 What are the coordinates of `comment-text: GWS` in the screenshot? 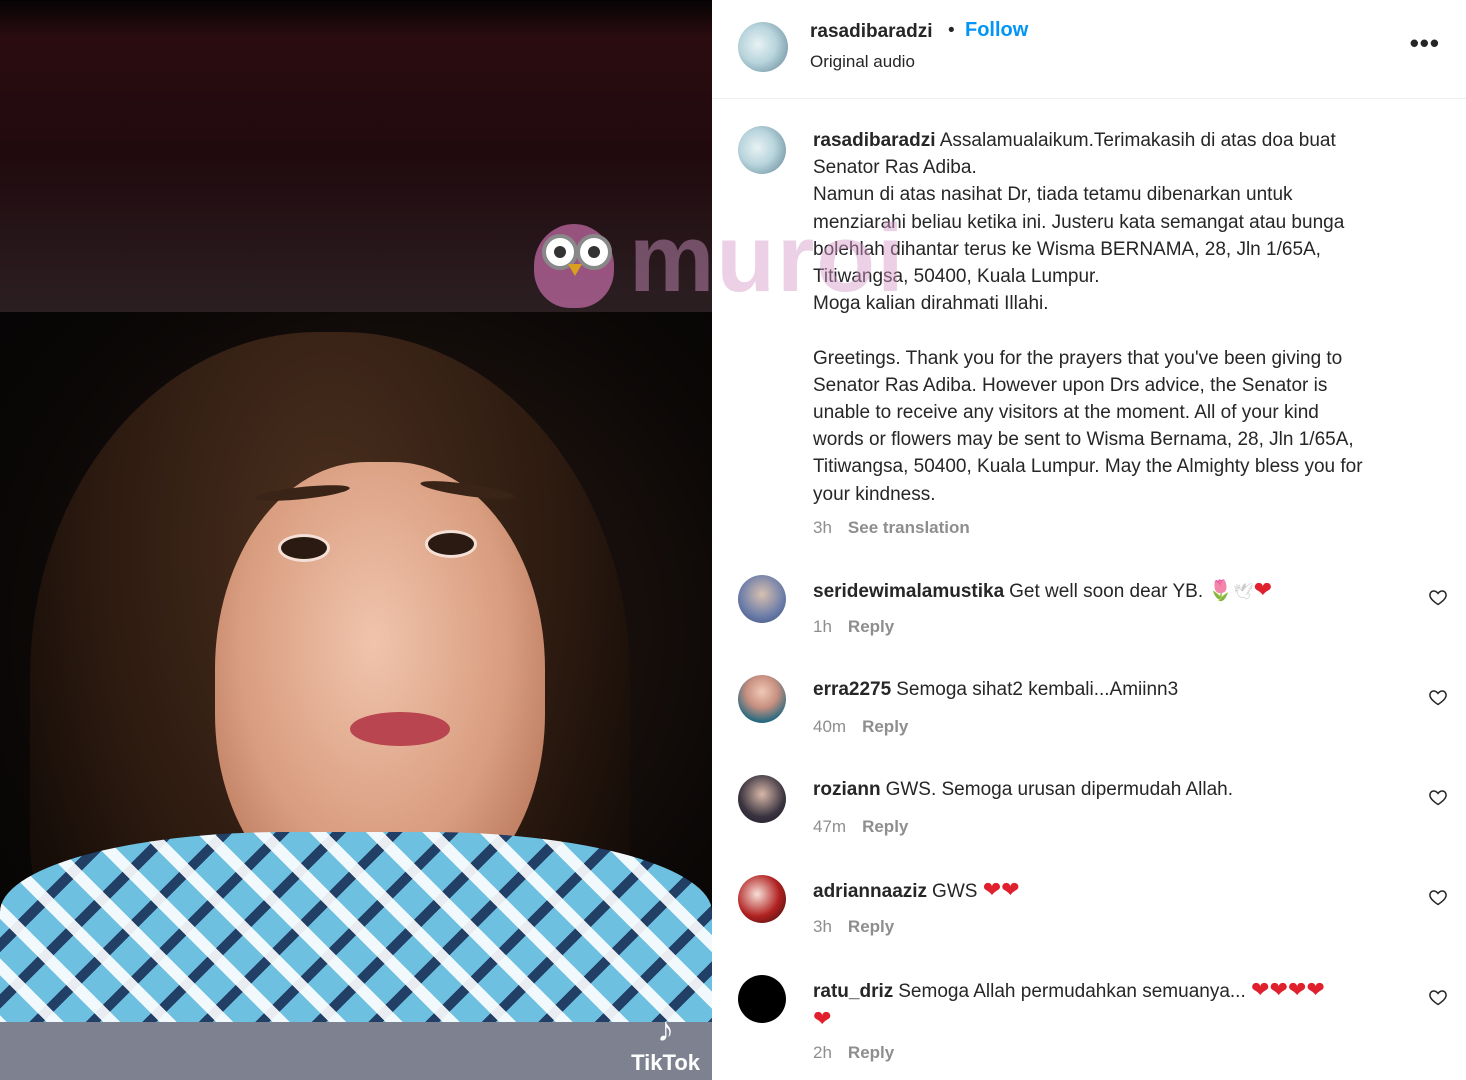 It's located at (955, 891).